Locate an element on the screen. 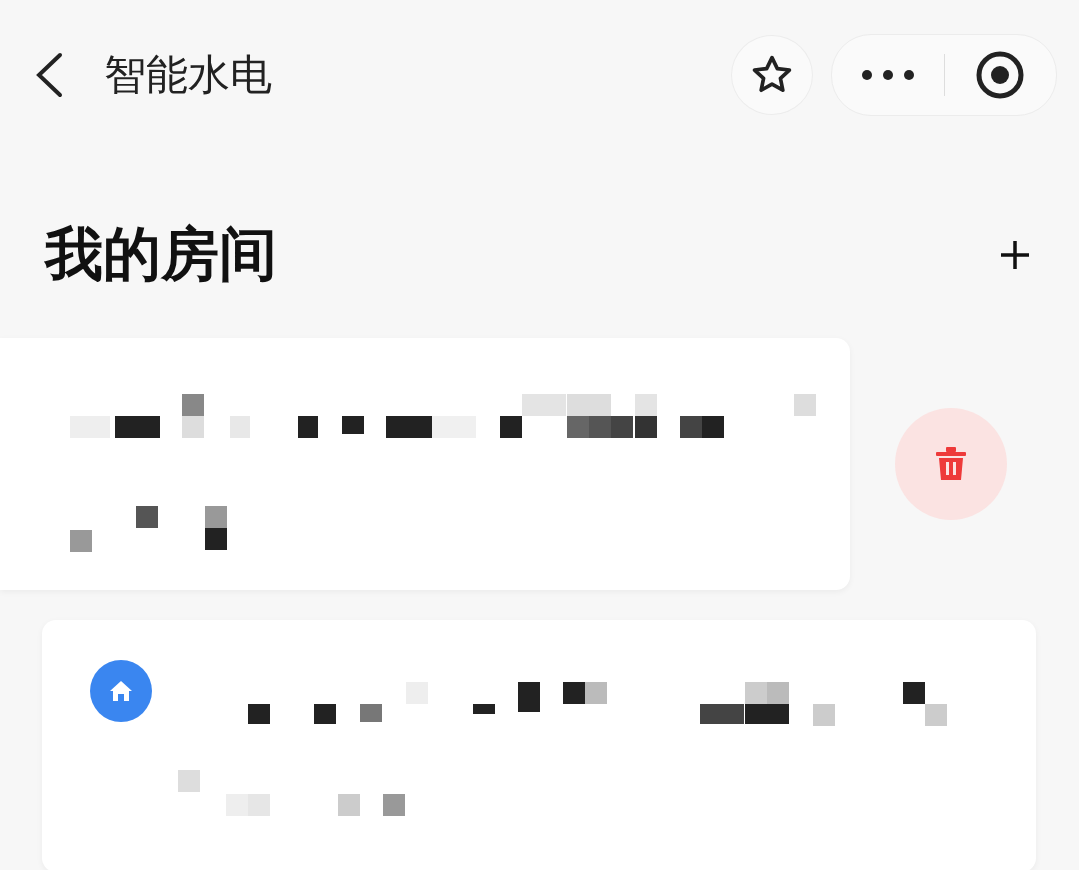 Image resolution: width=1079 pixels, height=870 pixels. page-title: 智能水电 is located at coordinates (188, 75).